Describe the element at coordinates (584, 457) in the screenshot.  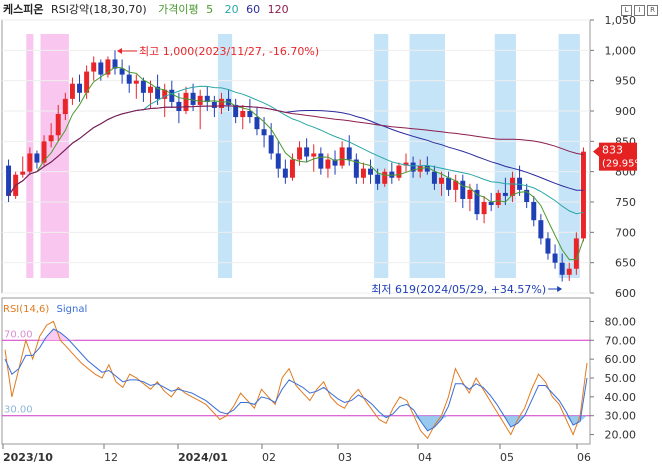
I see `x-tick-label: 06` at that location.